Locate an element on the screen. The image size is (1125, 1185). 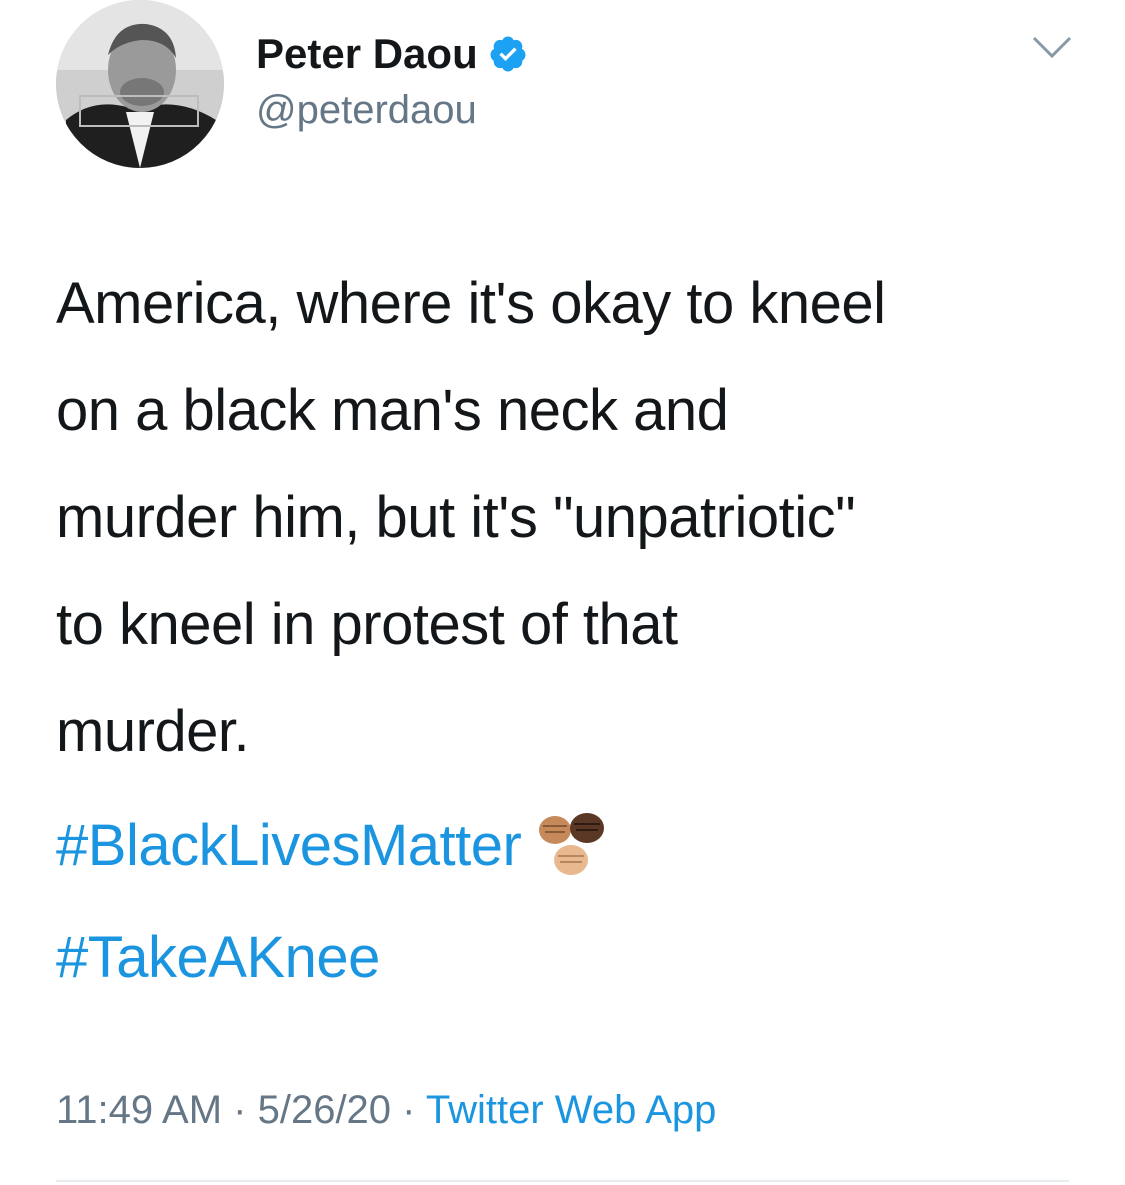
hashtags: #BlackLivesMatter #TakeAKnee is located at coordinates (339, 902).